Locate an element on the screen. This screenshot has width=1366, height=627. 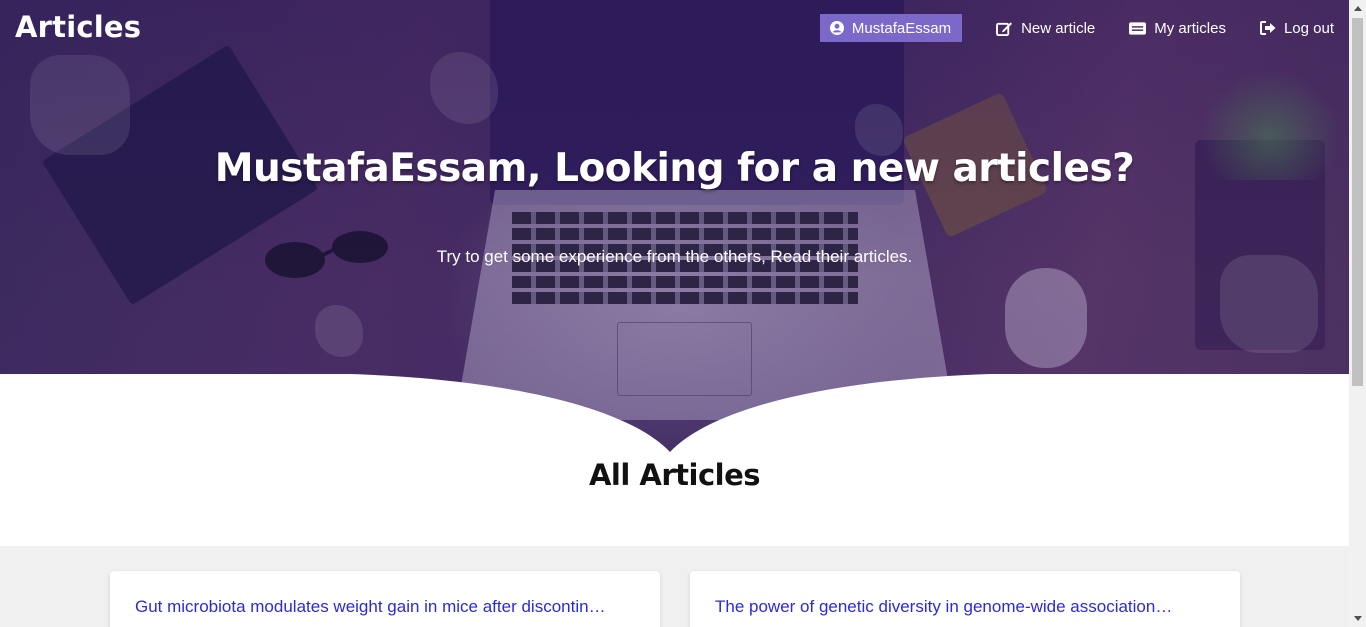
all-articles-heading: All Articles is located at coordinates (674, 475).